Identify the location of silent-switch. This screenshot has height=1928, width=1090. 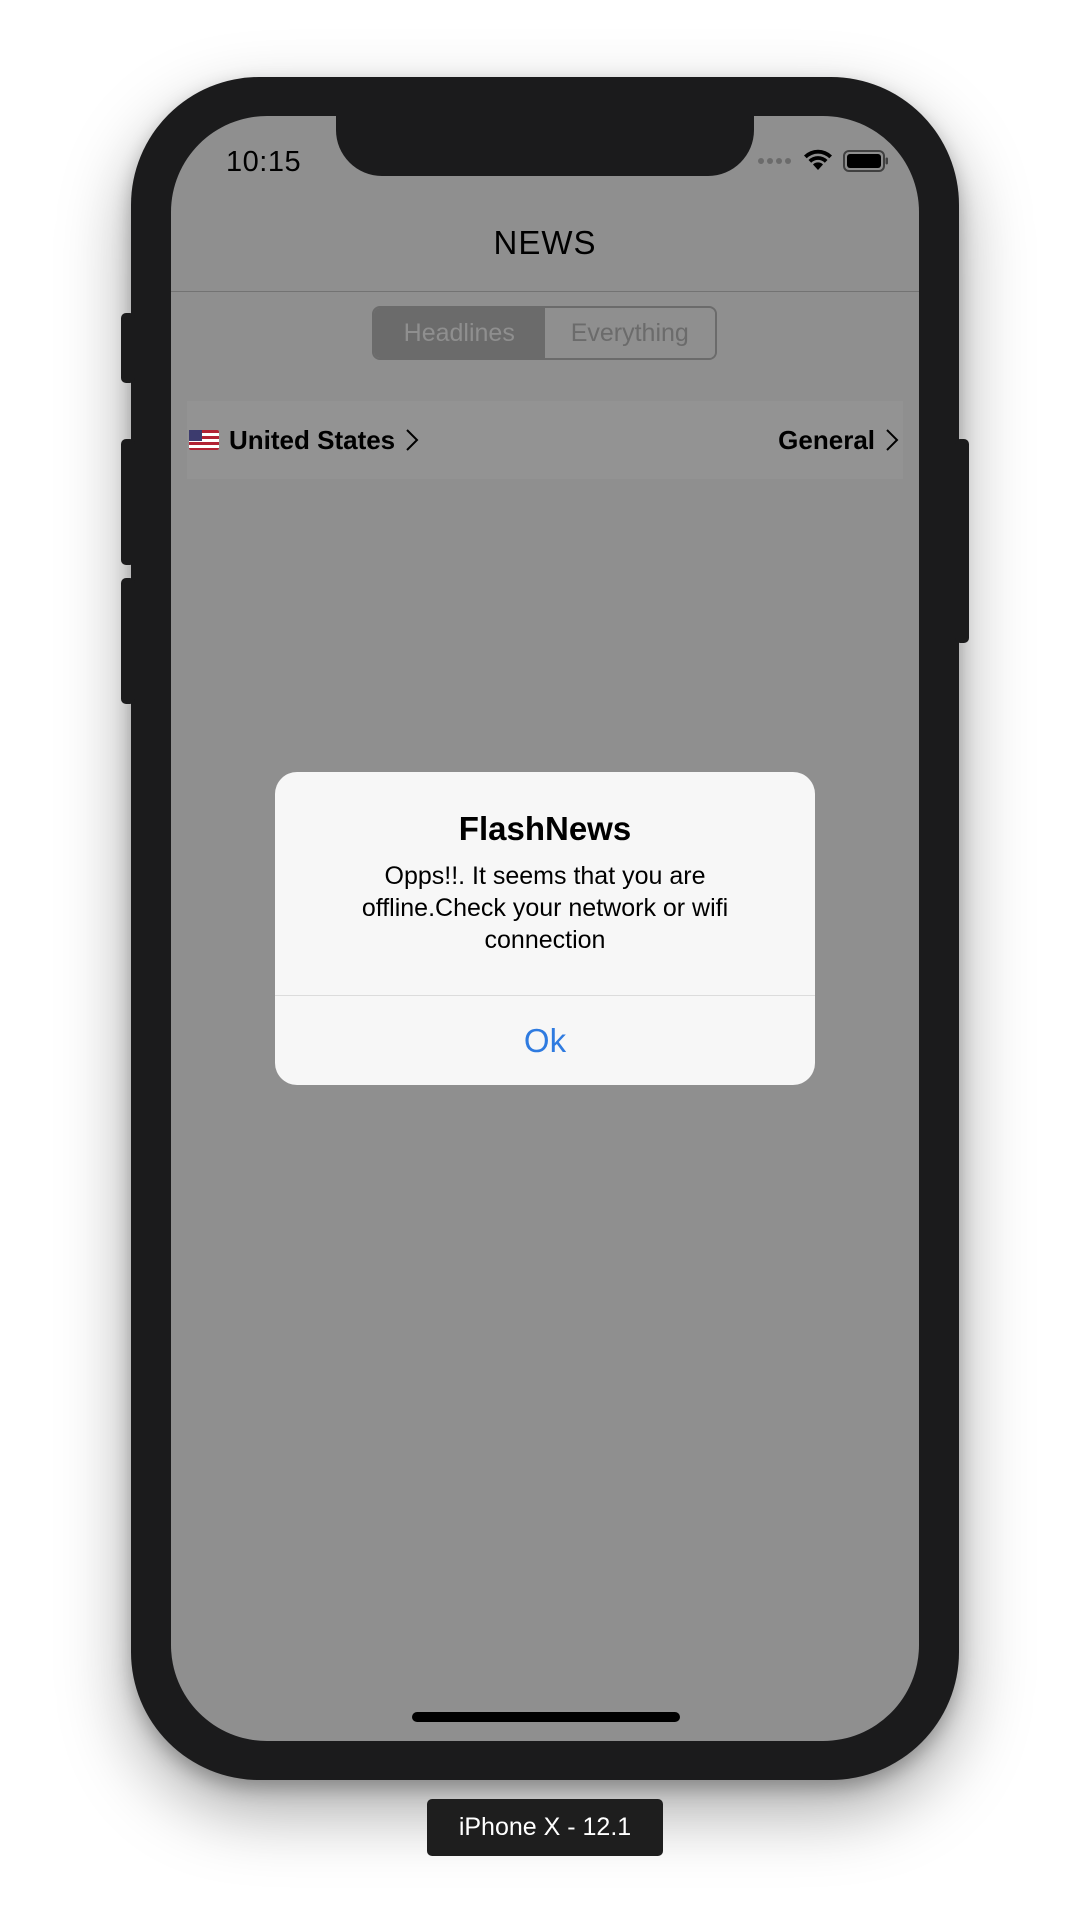
(128, 348).